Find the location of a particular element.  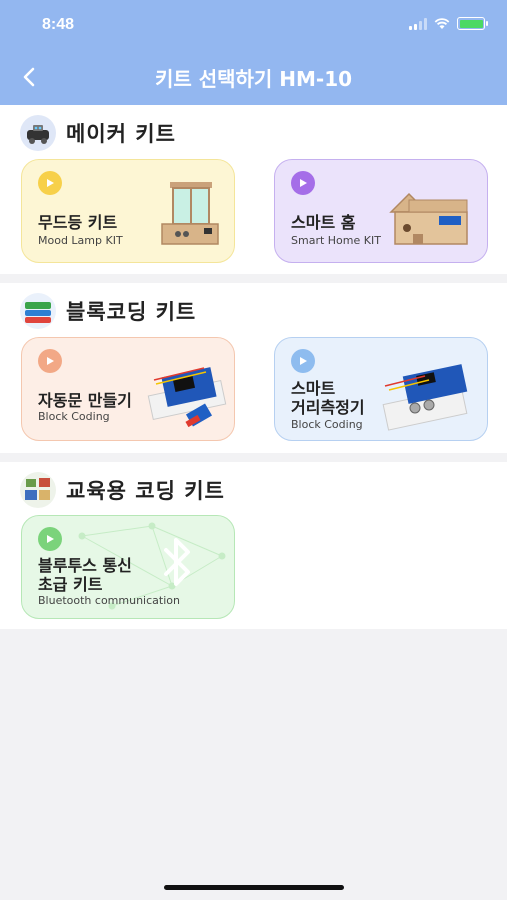

mood-lamp-icon is located at coordinates (190, 213).